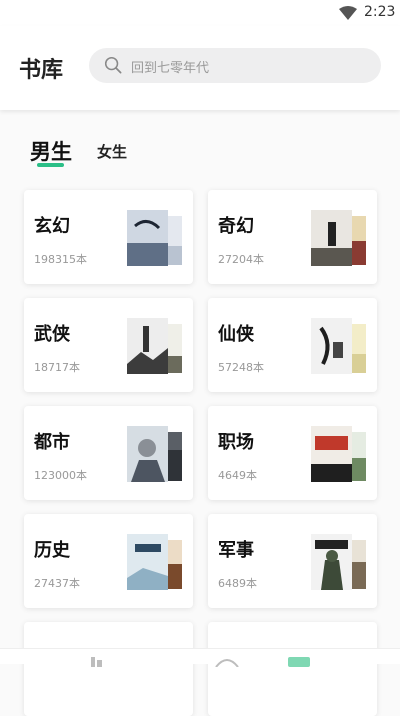  I want to click on status-time: 2:23, so click(380, 12).